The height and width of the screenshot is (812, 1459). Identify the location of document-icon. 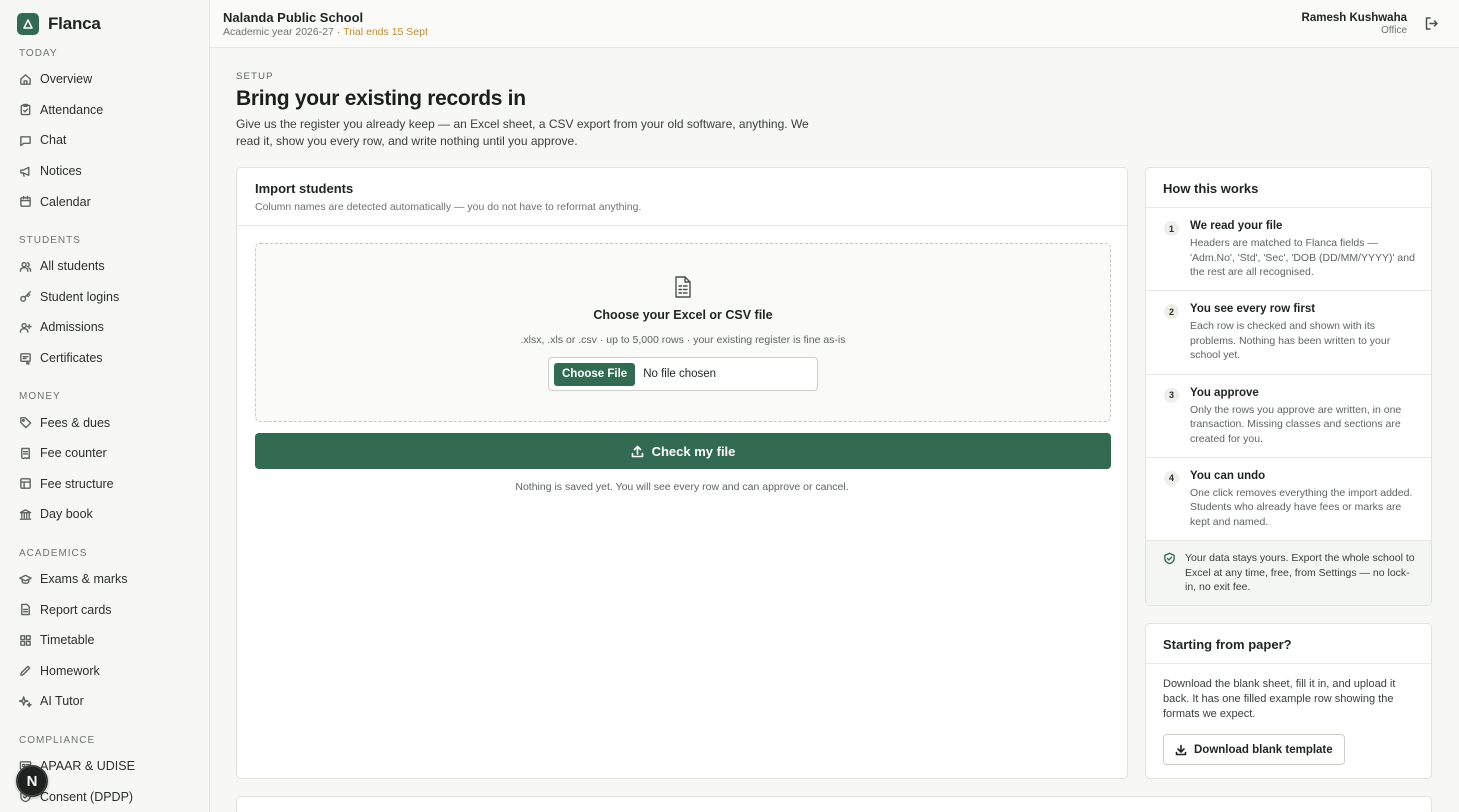
(25, 609).